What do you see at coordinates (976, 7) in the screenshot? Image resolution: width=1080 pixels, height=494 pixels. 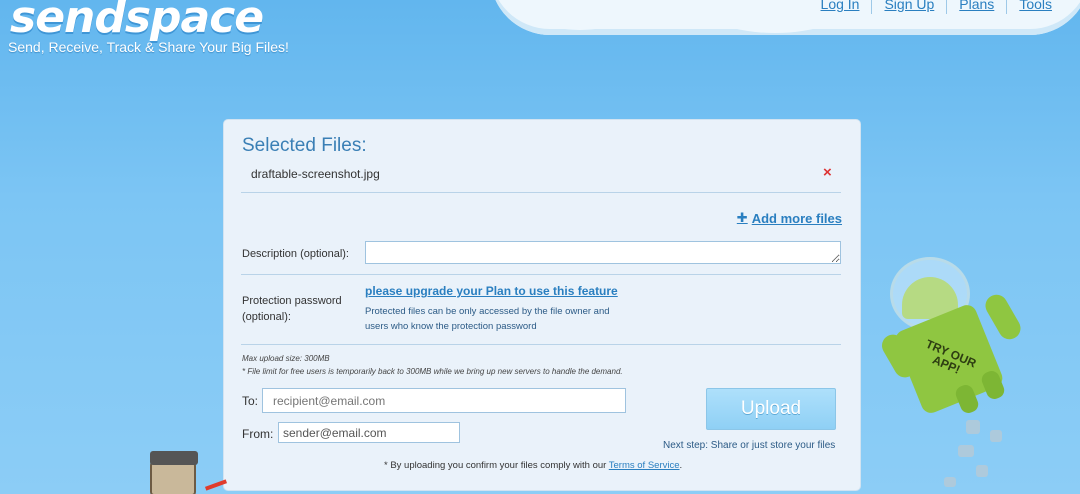 I see `nav-plans: Plans` at bounding box center [976, 7].